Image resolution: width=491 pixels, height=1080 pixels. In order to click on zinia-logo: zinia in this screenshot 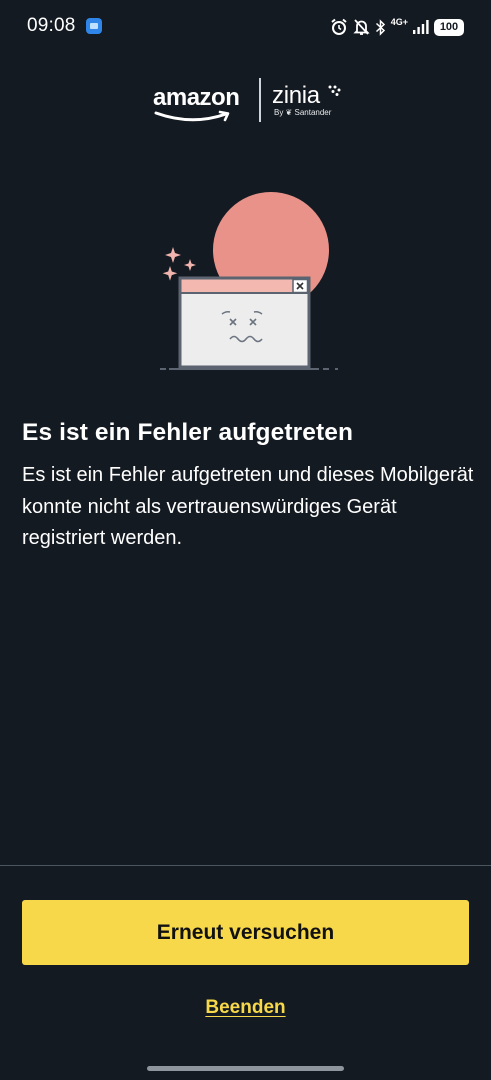, I will do `click(296, 95)`.